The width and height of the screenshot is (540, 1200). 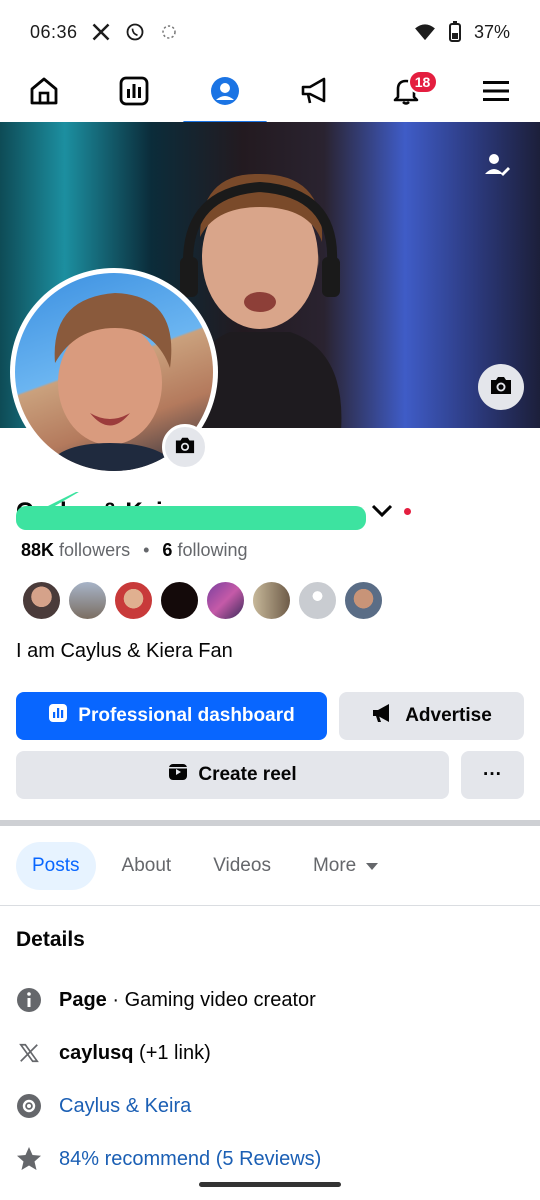 I want to click on detail-x-link: caylusq (+1 link), so click(x=113, y=1053).